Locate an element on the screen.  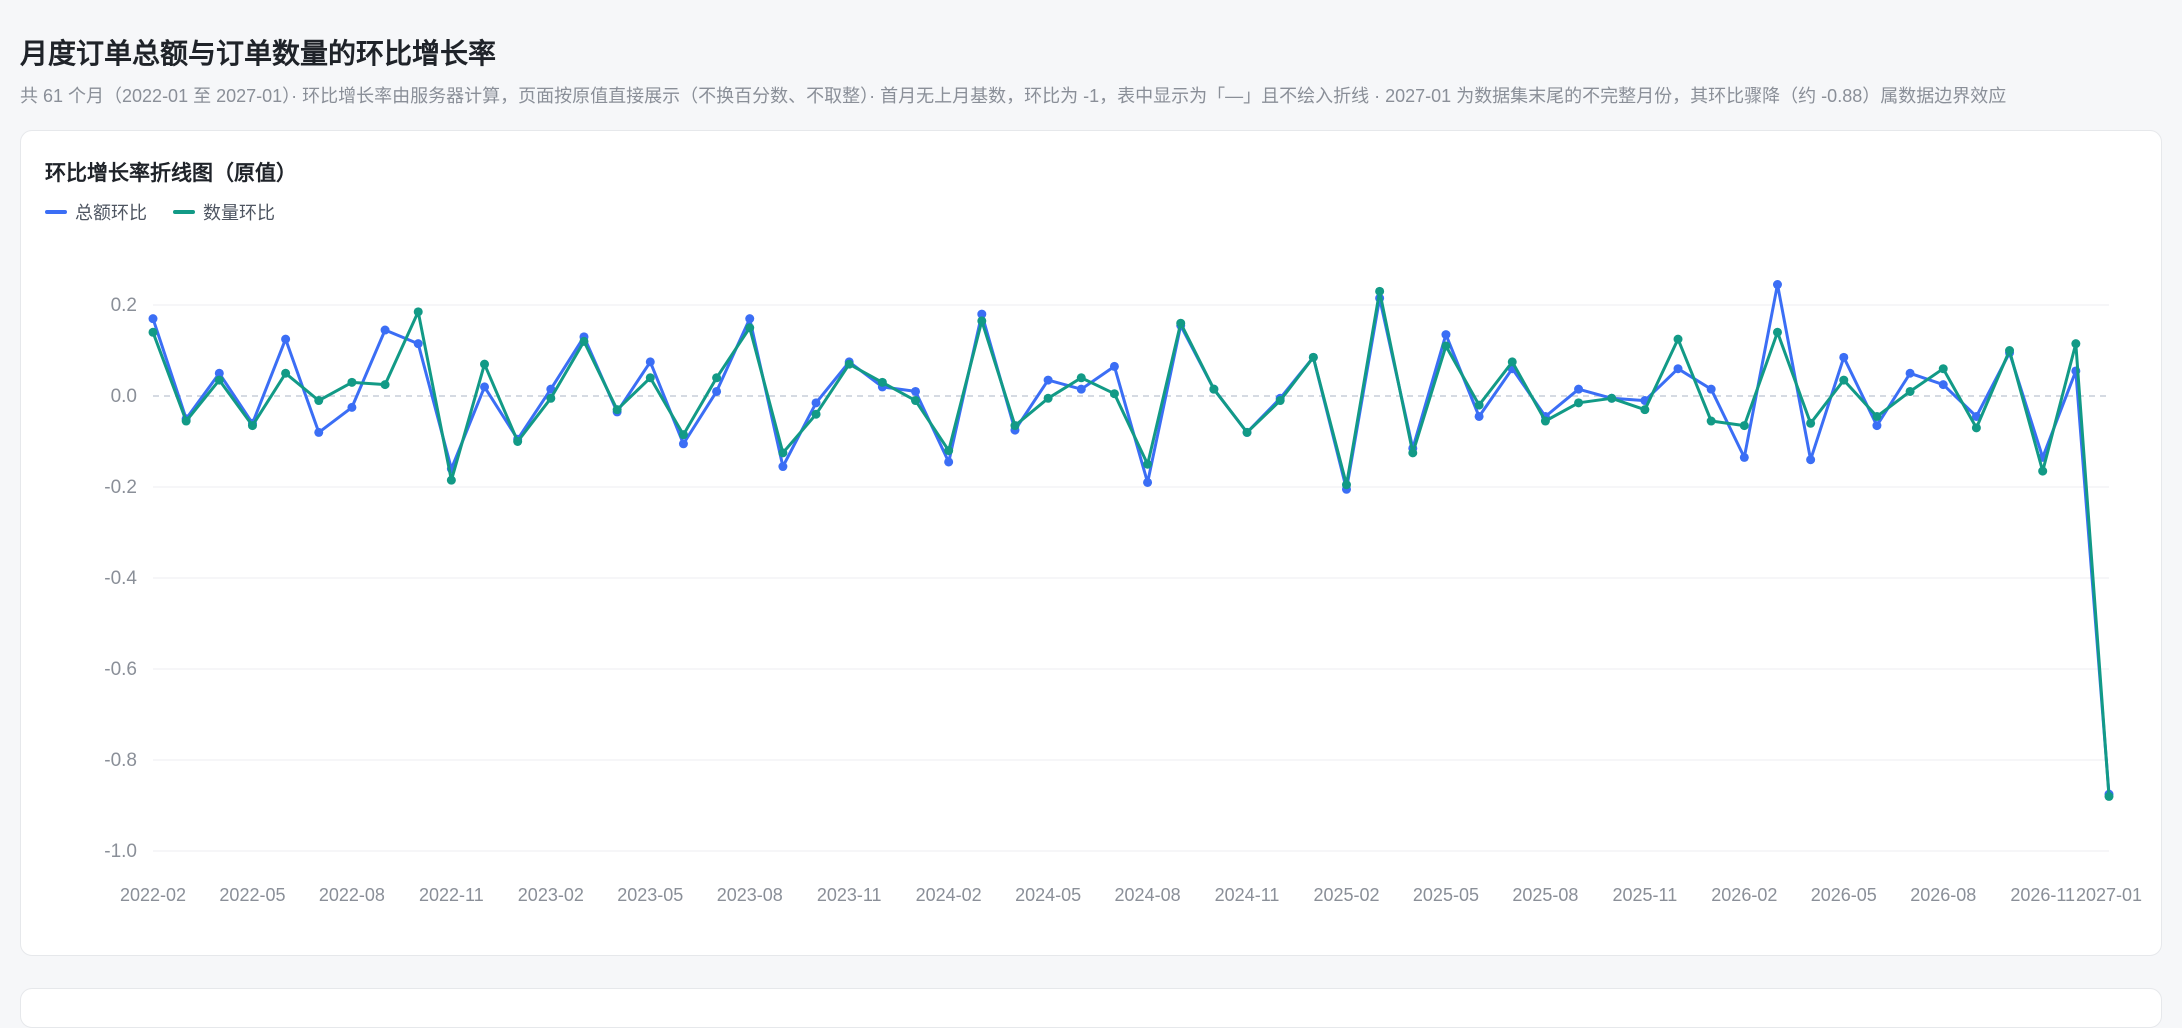
x-tick-label: 2025-02 is located at coordinates (1346, 895).